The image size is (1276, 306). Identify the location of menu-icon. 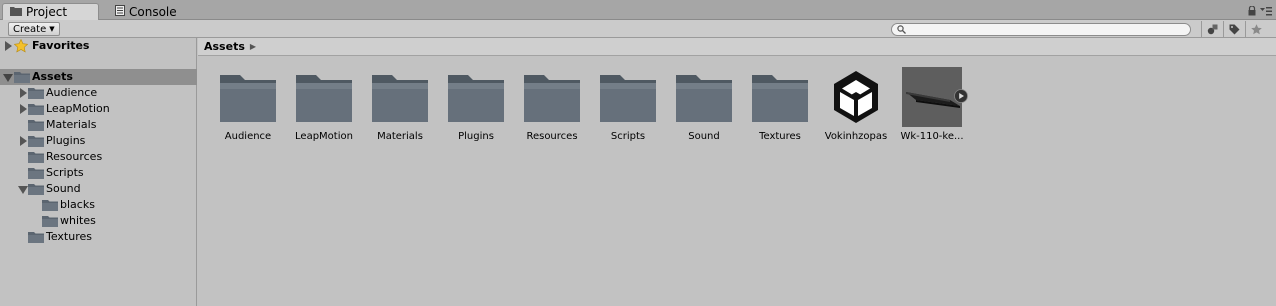
(1266, 12).